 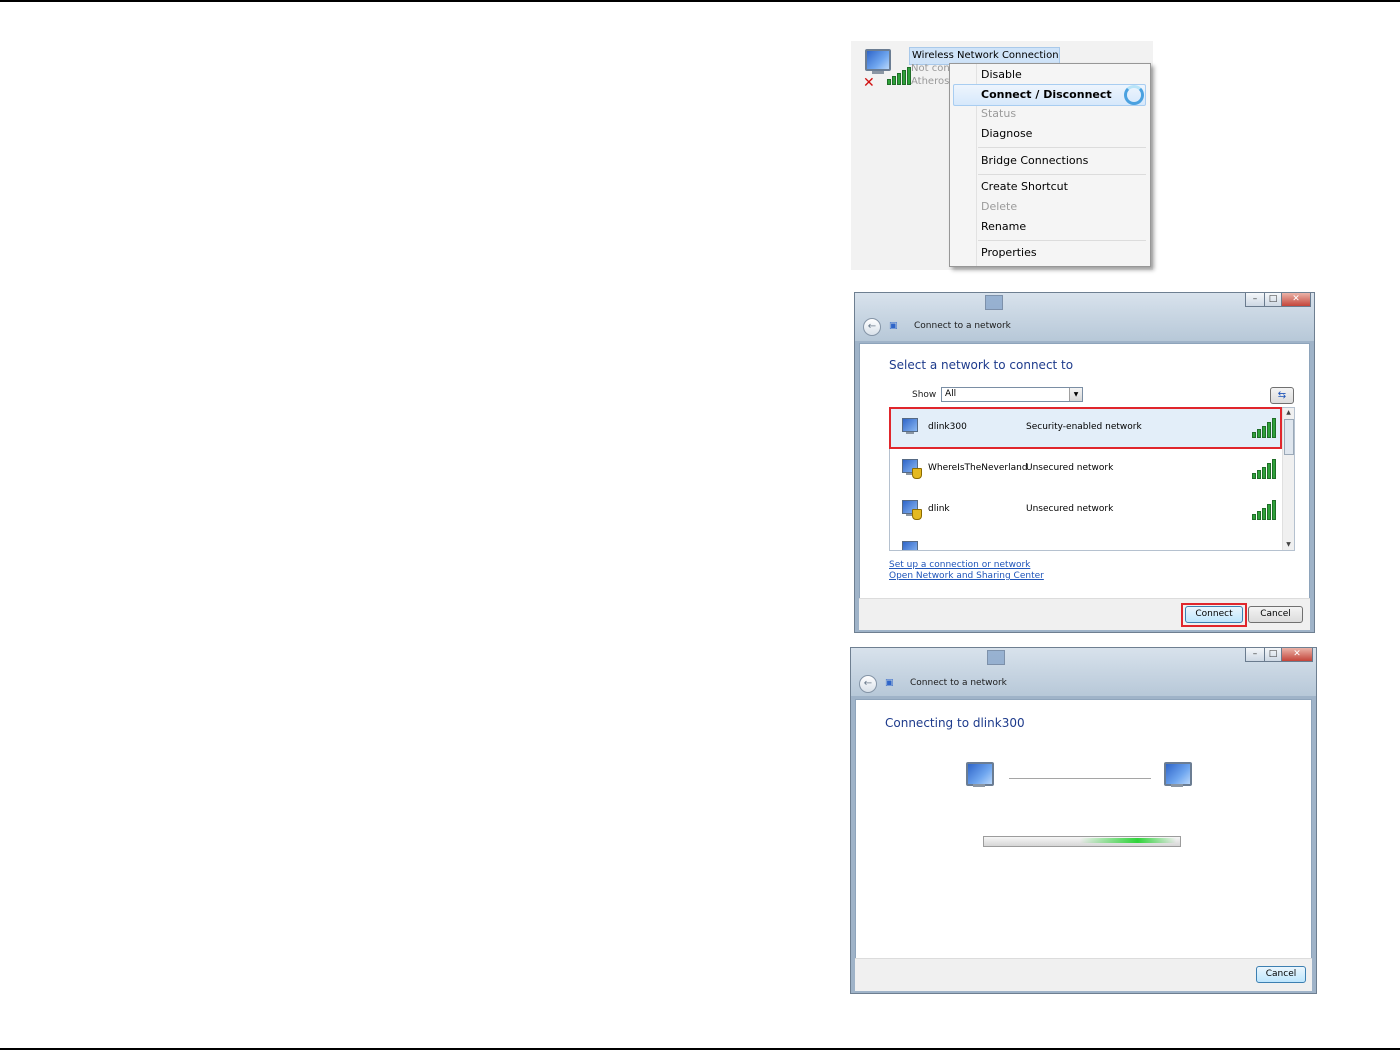 What do you see at coordinates (1006, 134) in the screenshot?
I see `menu-item-diagnose: Diagnose` at bounding box center [1006, 134].